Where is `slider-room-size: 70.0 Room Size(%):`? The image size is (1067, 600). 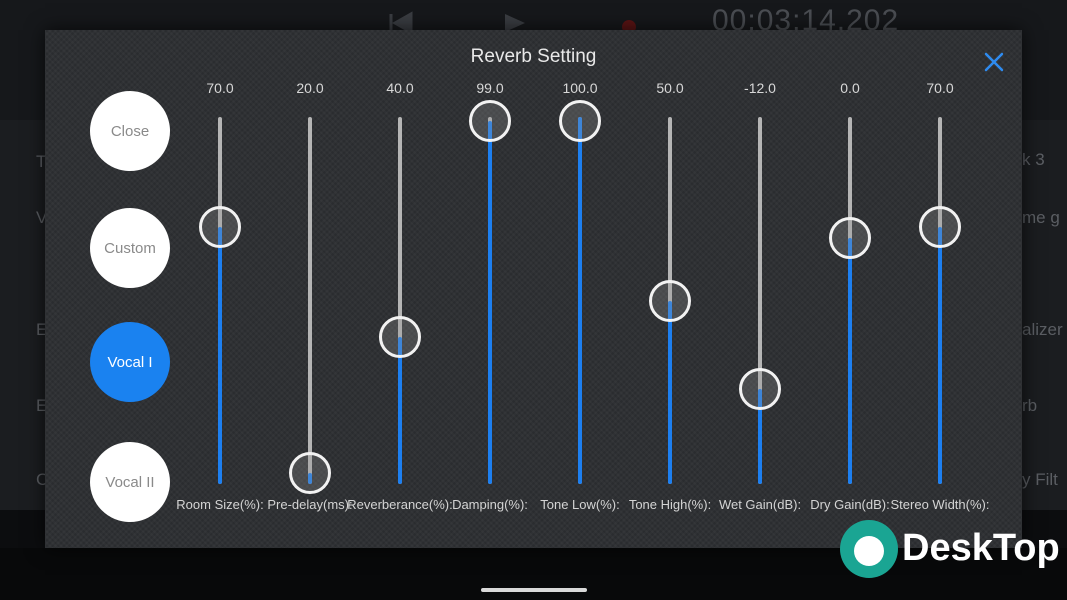 slider-room-size: 70.0 Room Size(%): is located at coordinates (220, 289).